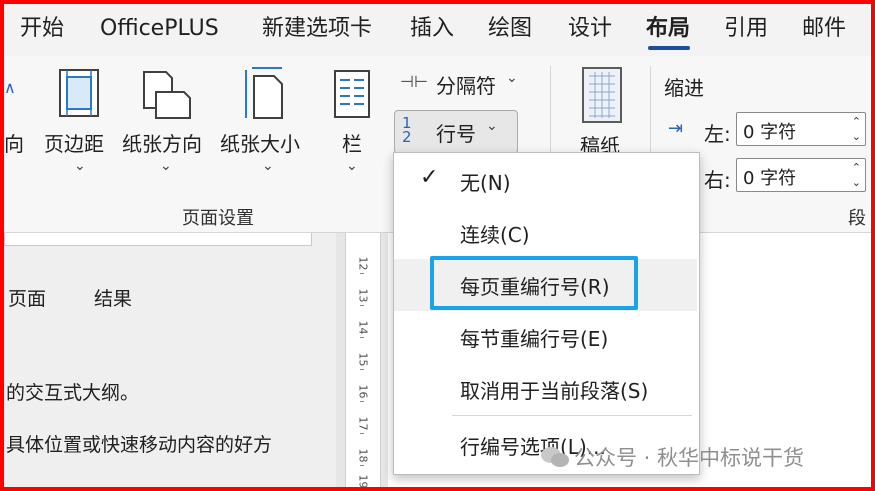  What do you see at coordinates (352, 166) in the screenshot?
I see `columns-chevron-icon: ⌄` at bounding box center [352, 166].